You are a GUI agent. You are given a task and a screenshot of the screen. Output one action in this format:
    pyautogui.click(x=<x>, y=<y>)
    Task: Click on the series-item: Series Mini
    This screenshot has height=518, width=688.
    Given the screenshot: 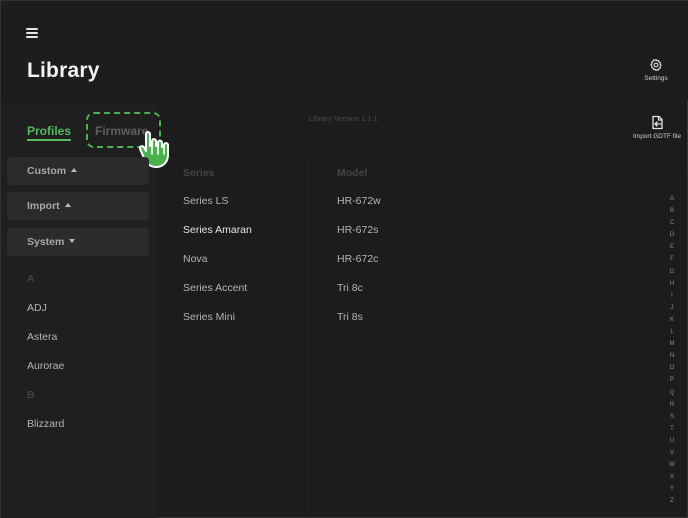 What is the action you would take?
    pyautogui.click(x=209, y=317)
    